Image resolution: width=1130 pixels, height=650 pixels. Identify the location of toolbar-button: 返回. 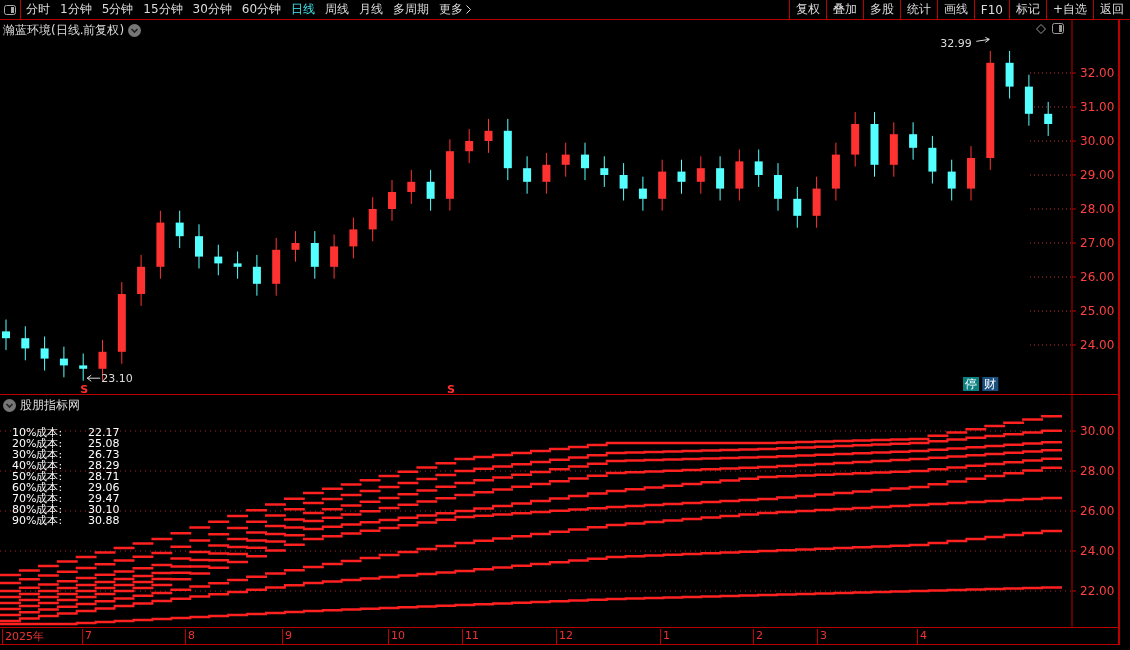
(1111, 9).